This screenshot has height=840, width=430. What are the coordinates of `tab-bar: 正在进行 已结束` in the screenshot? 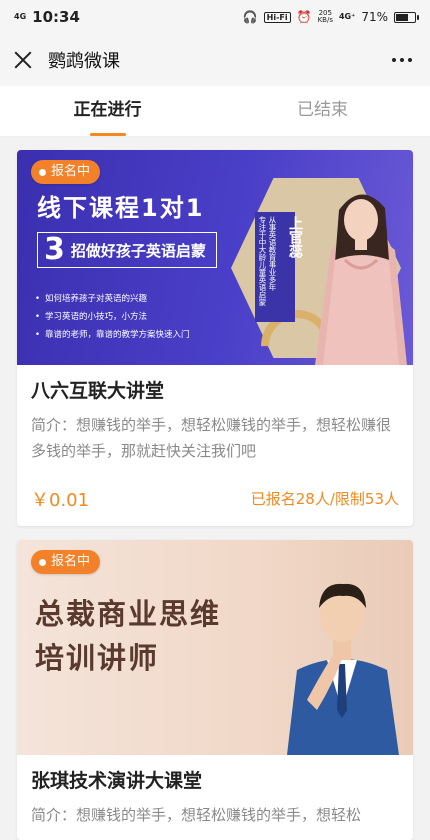 It's located at (215, 111).